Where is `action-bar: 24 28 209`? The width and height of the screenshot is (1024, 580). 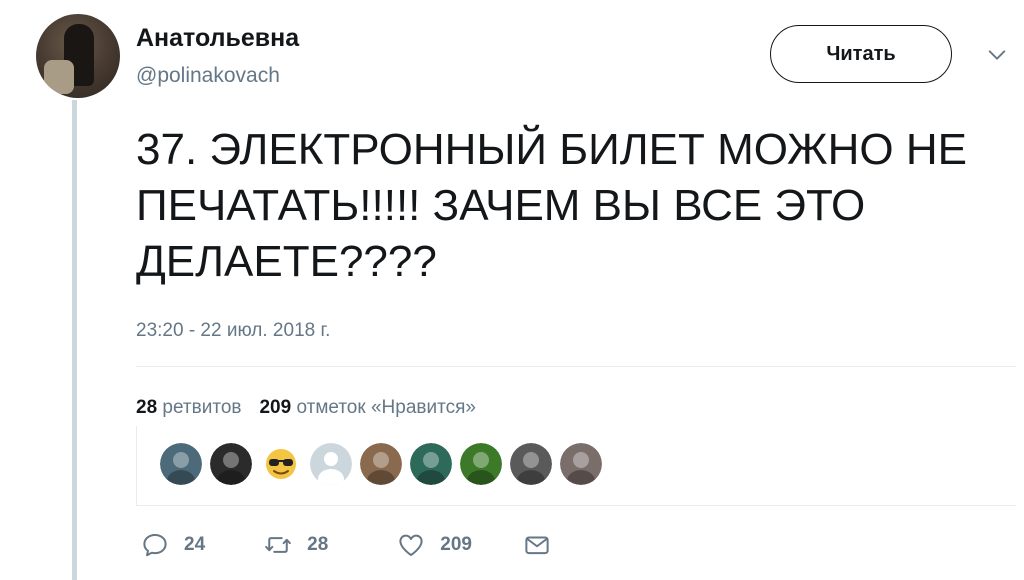
action-bar: 24 28 209 is located at coordinates (346, 545).